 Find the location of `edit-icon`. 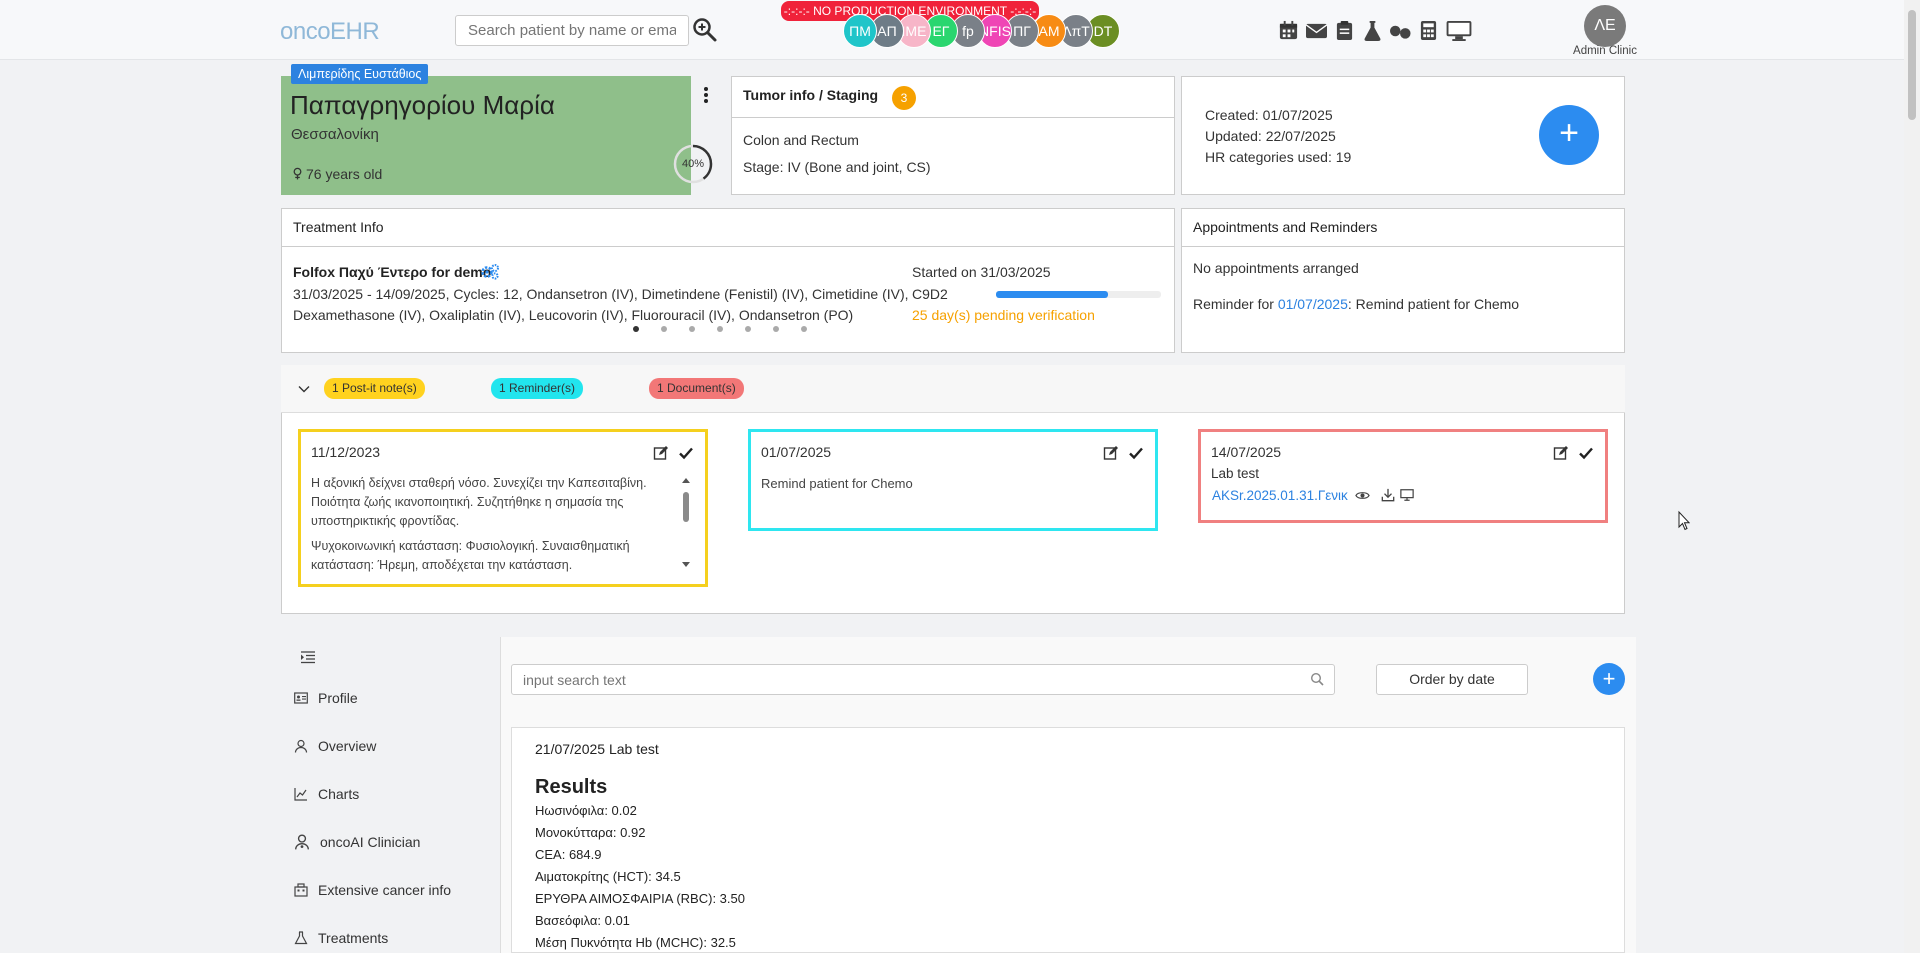

edit-icon is located at coordinates (660, 453).